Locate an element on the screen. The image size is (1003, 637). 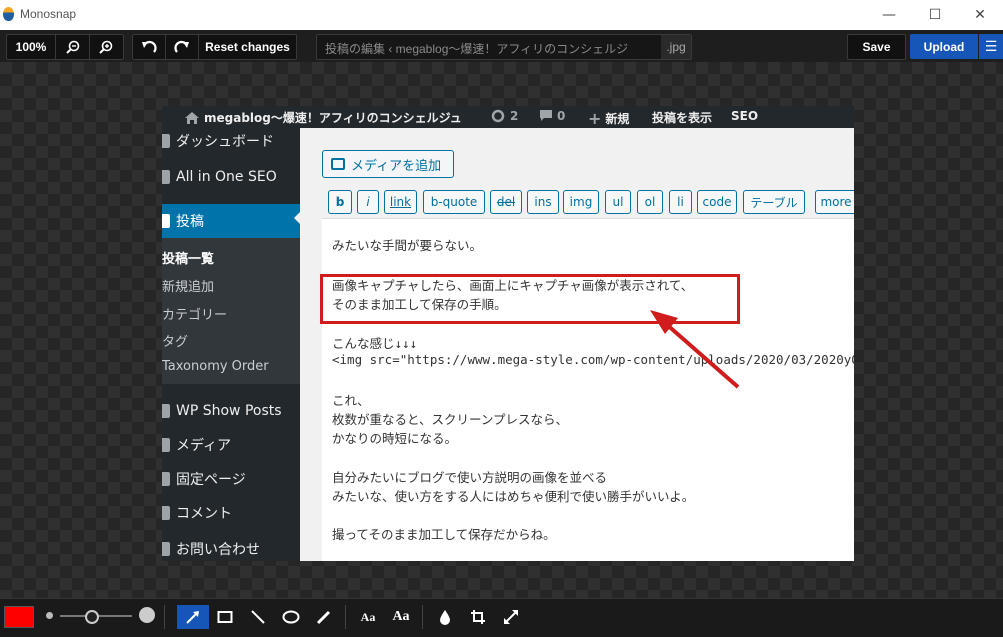
undo-icon is located at coordinates (149, 47).